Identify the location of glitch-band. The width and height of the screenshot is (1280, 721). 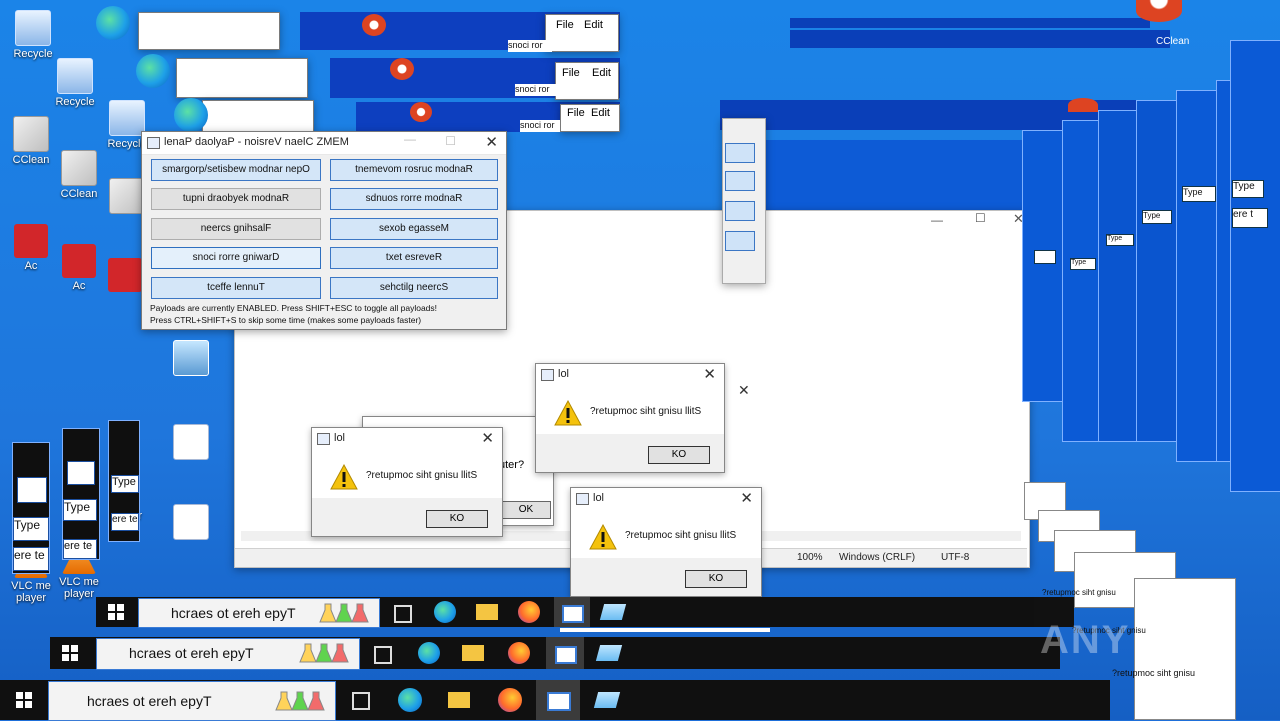
(970, 23).